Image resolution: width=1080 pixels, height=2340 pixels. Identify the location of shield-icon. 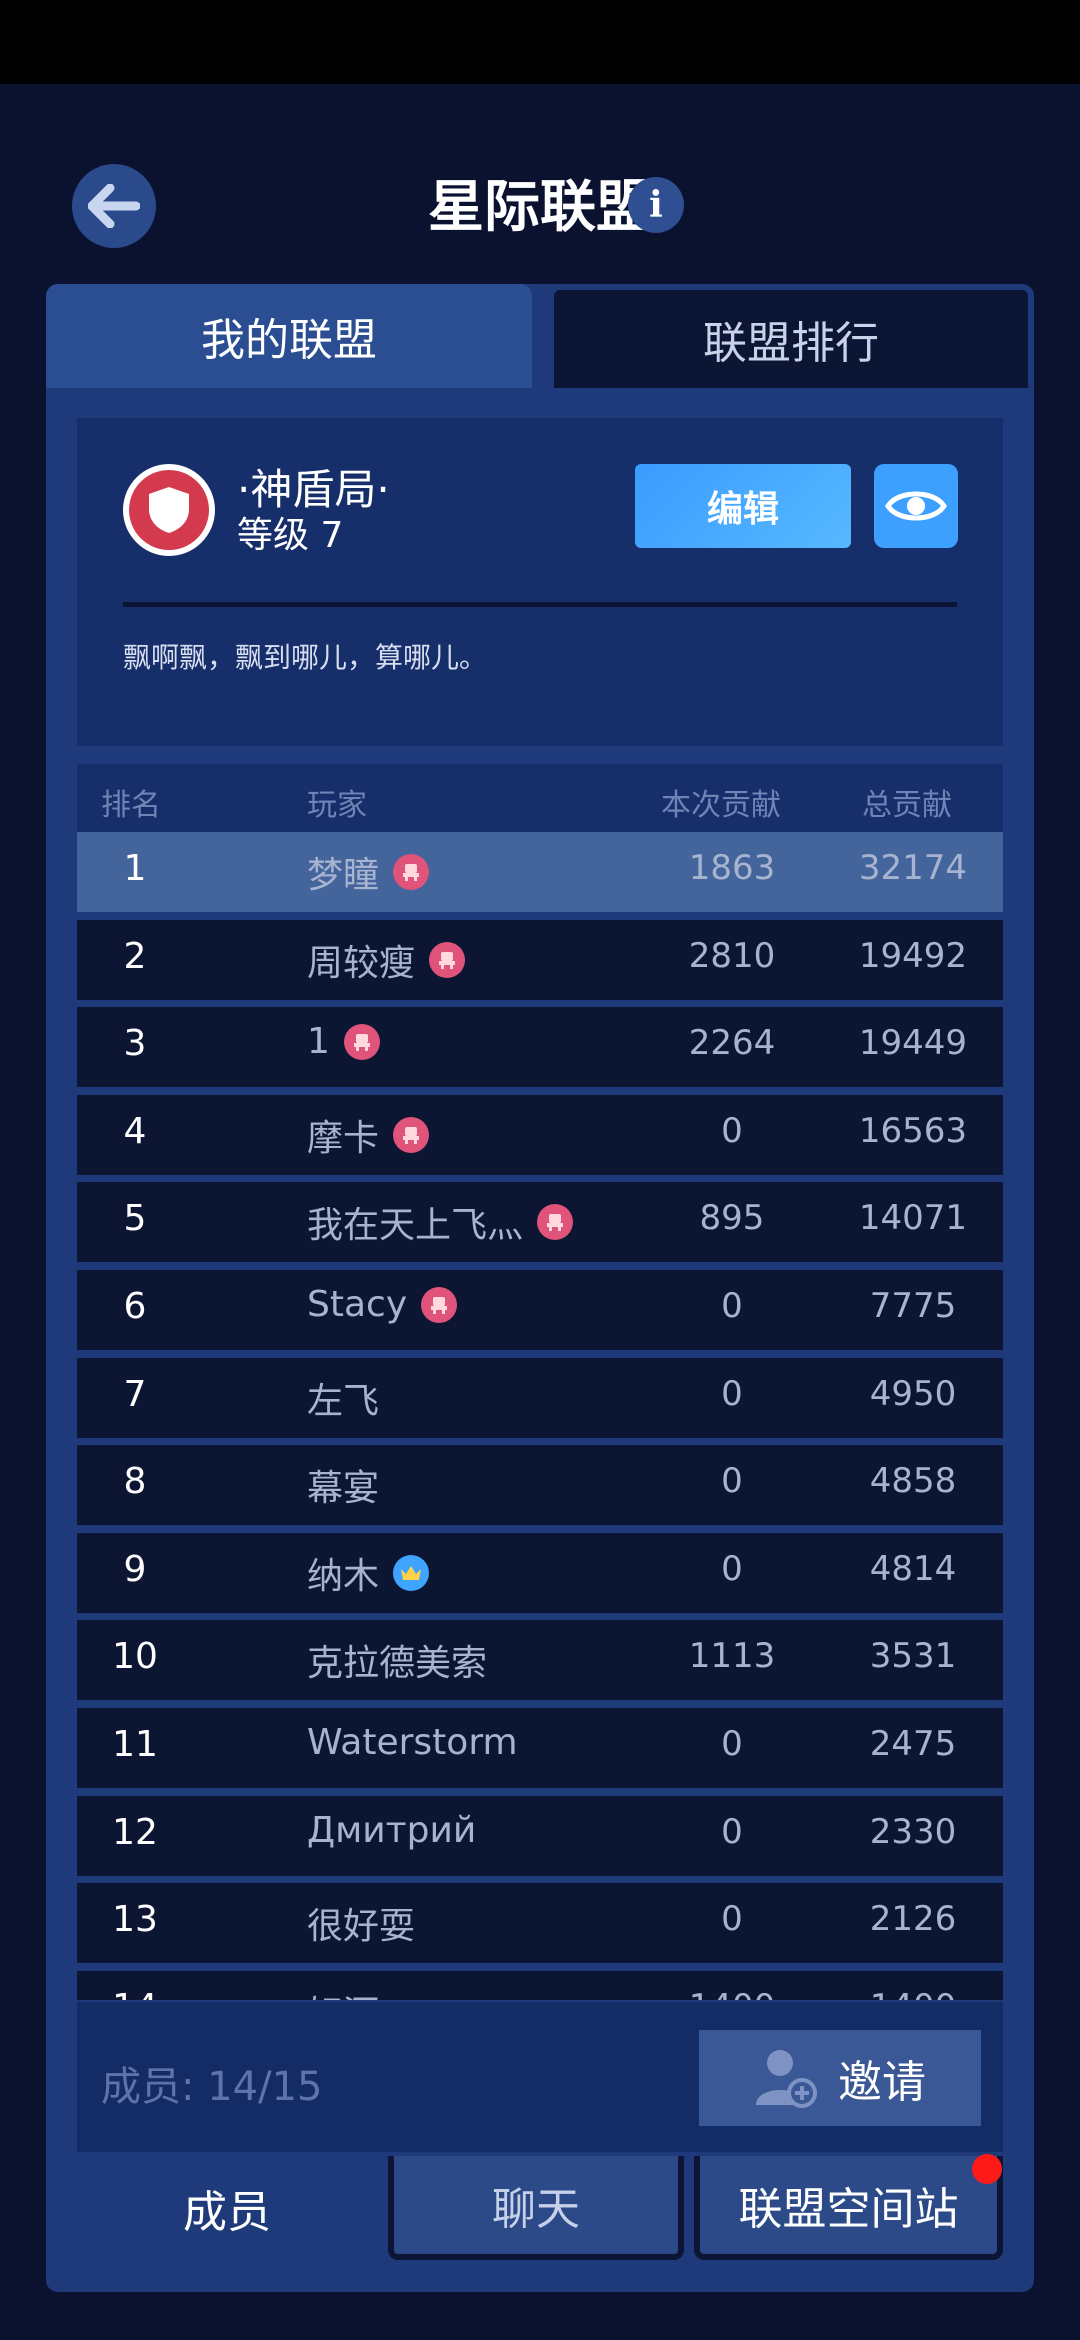
(169, 510).